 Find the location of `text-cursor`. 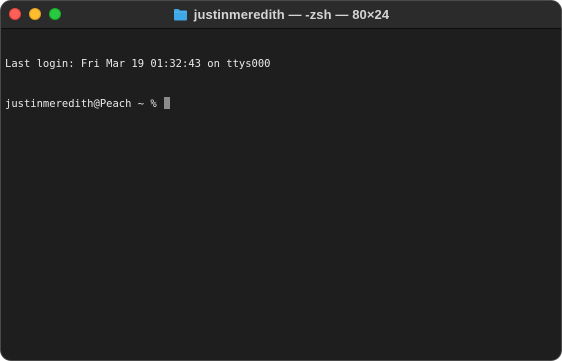

text-cursor is located at coordinates (167, 103).